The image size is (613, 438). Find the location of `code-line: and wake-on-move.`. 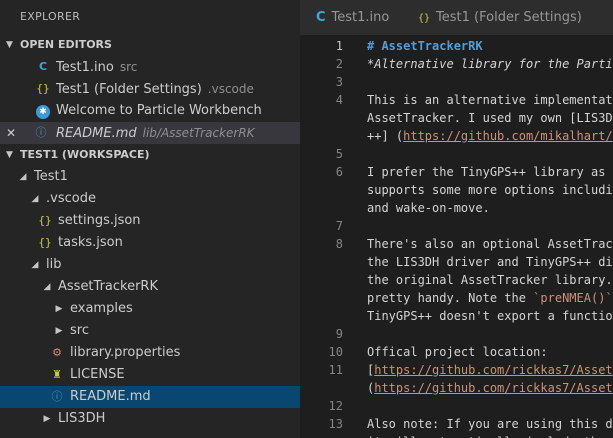

code-line: and wake-on-move. is located at coordinates (428, 208).